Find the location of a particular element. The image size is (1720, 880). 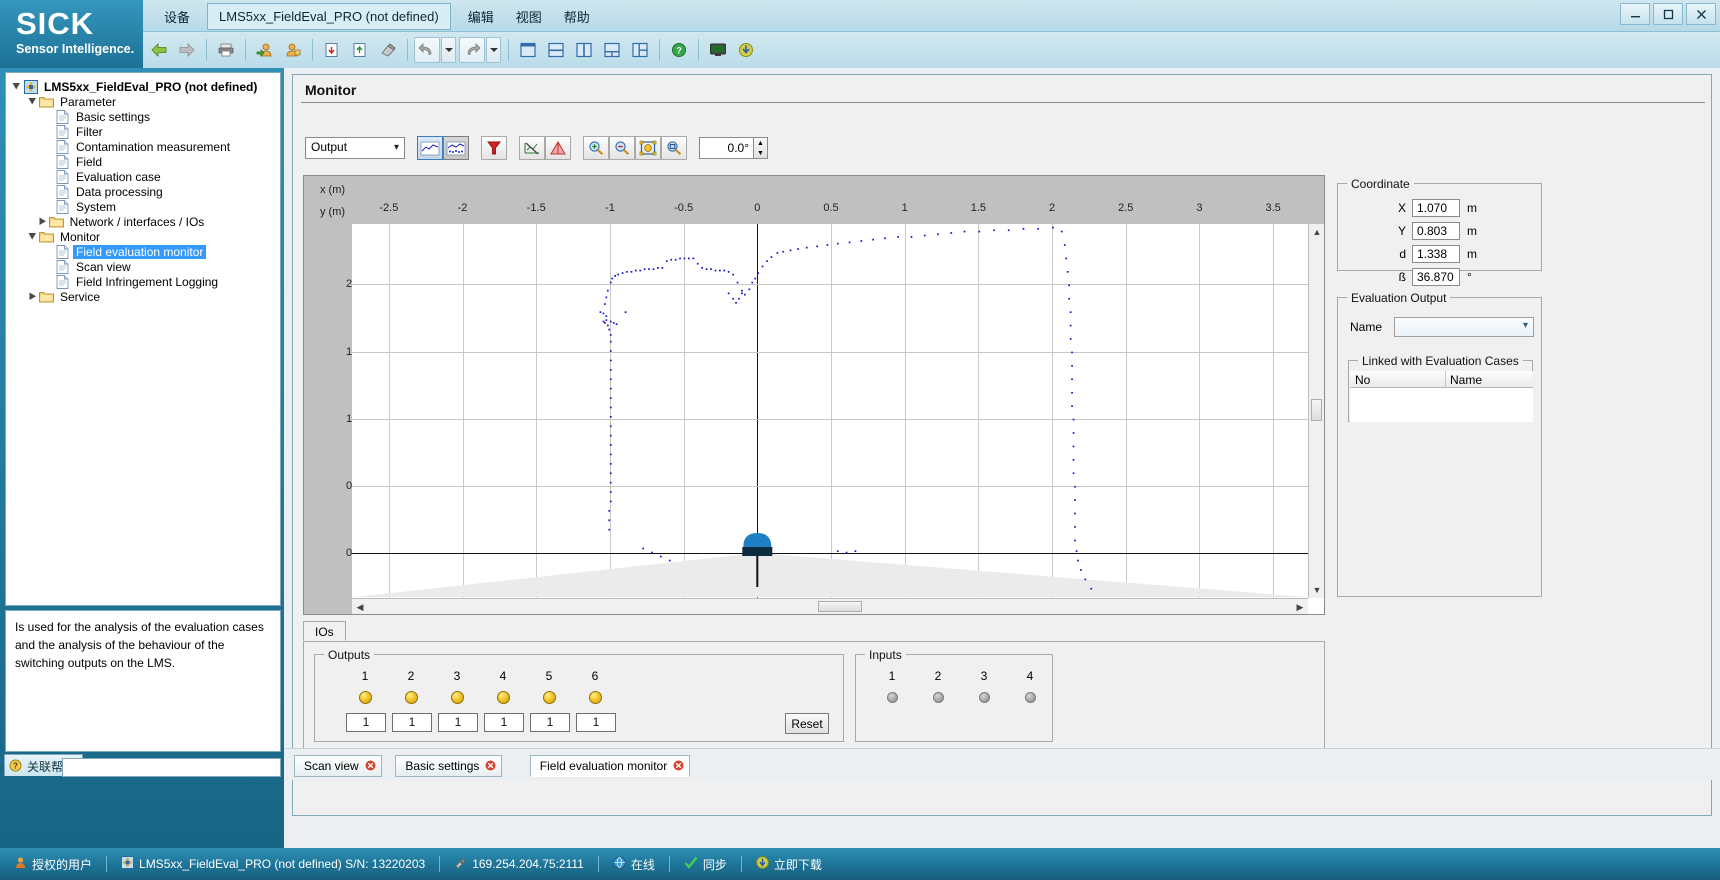

monitor-button is located at coordinates (718, 50).